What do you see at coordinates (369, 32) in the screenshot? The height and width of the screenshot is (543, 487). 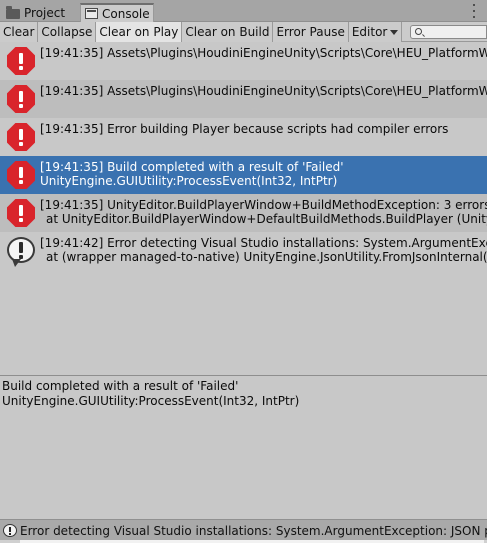 I see `editor-dropdown-label: Editor` at bounding box center [369, 32].